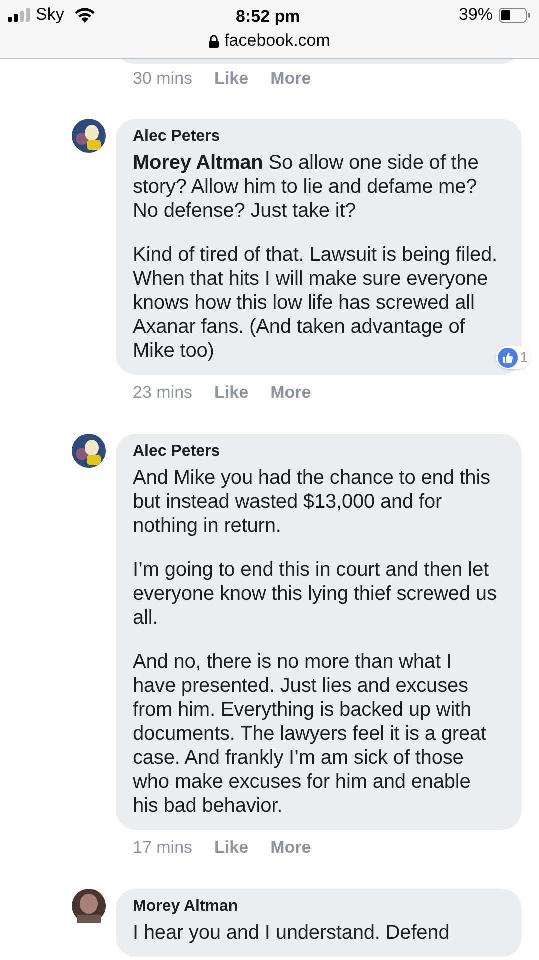 Image resolution: width=539 pixels, height=960 pixels. I want to click on comment-text: Kind of tired of that. Lawsuit is being filed. When that hits I will make sure everyone knows how this low life has screwed all Axanar fans. (And taken advantage of Mike too), so click(316, 303).